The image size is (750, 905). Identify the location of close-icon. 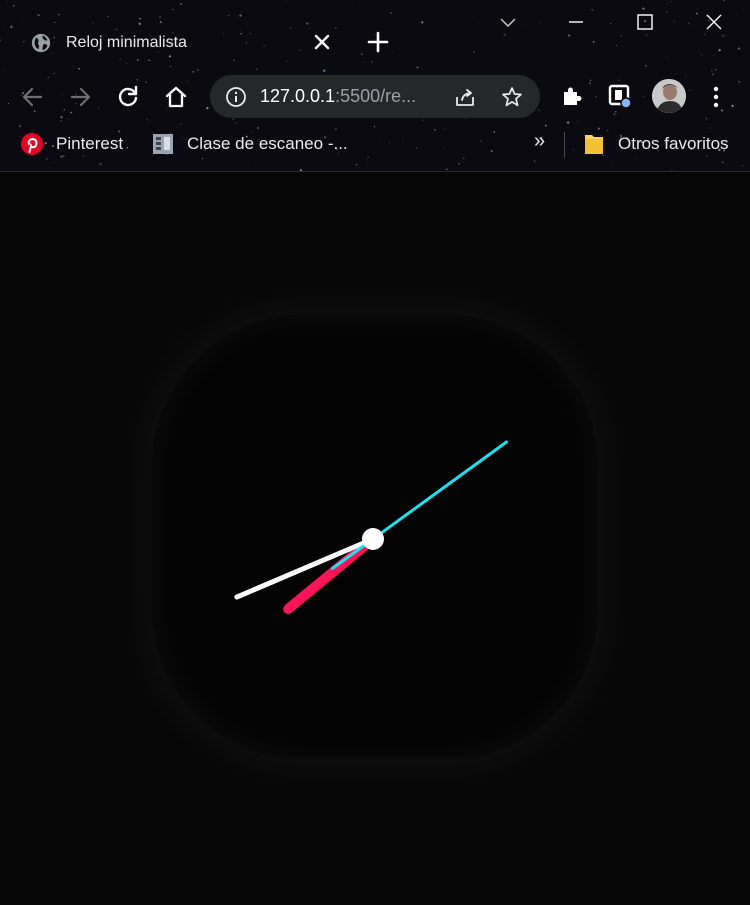
(322, 42).